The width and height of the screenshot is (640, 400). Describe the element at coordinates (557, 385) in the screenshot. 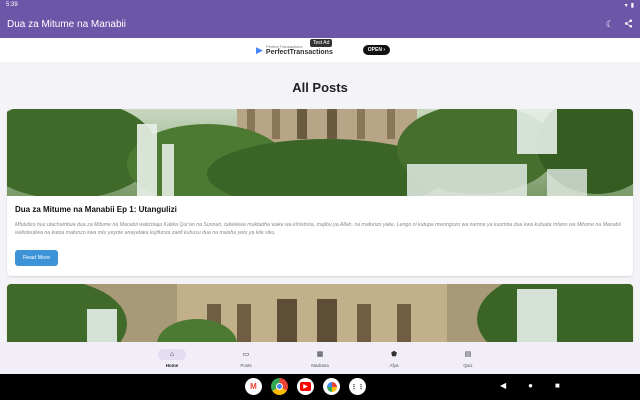

I see `recents-icon: ■` at that location.